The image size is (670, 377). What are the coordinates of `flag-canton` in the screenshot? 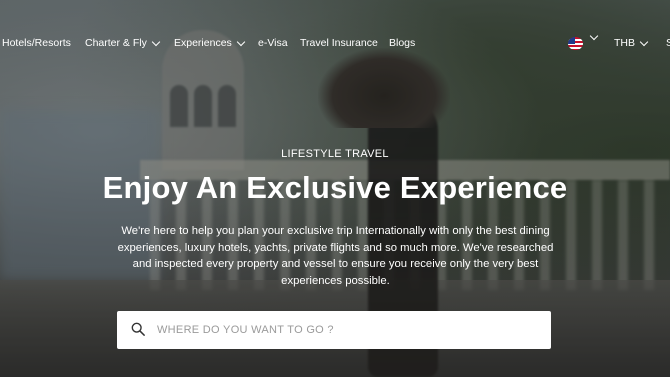 It's located at (571, 40).